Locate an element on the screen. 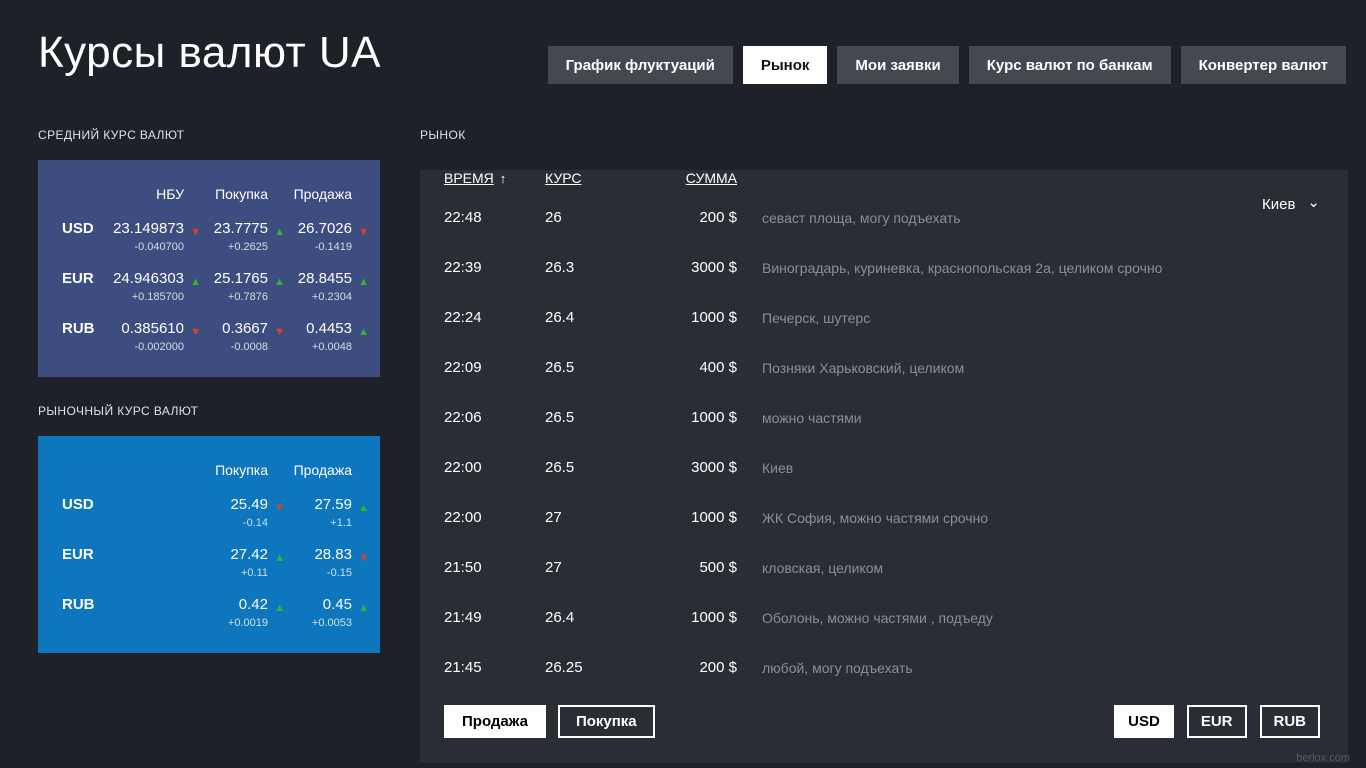  rate-value: 28.8455 is located at coordinates (324, 278).